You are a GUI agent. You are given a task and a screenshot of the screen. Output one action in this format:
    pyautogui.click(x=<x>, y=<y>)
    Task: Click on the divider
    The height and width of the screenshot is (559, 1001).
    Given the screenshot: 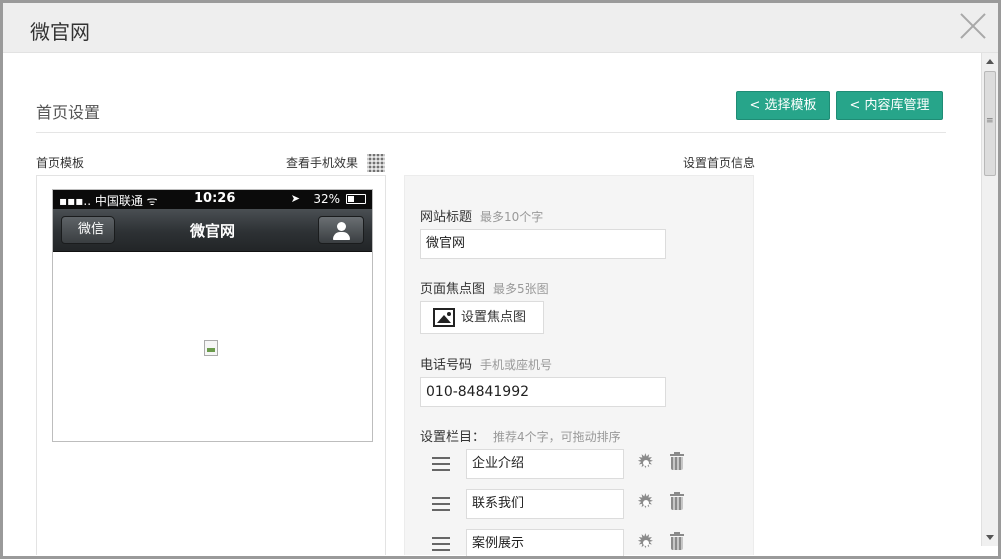 What is the action you would take?
    pyautogui.click(x=491, y=132)
    